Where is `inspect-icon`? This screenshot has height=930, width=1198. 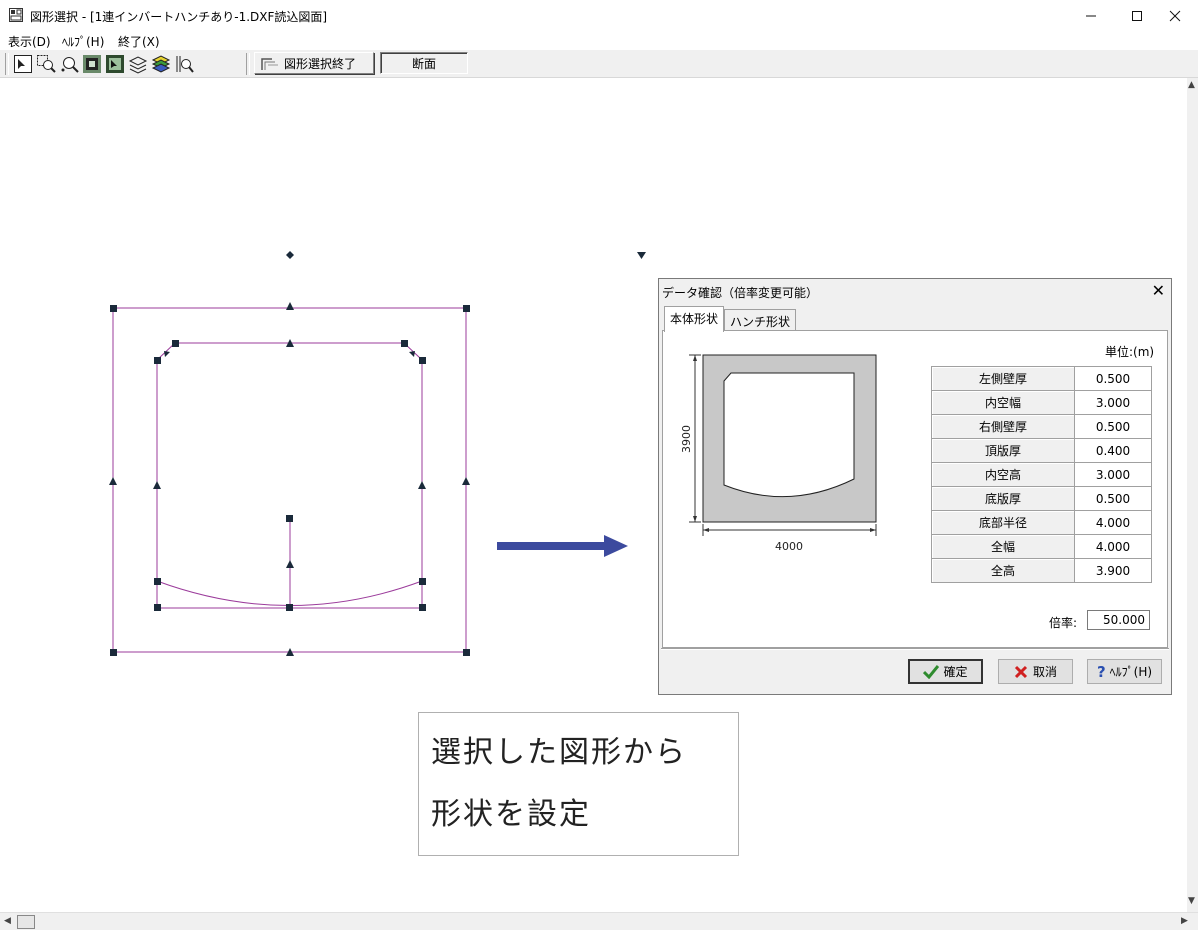 inspect-icon is located at coordinates (184, 64).